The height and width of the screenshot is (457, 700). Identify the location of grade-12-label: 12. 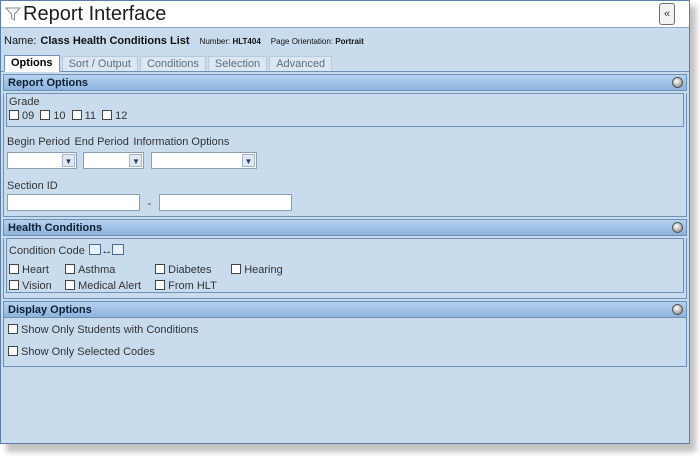
(121, 116).